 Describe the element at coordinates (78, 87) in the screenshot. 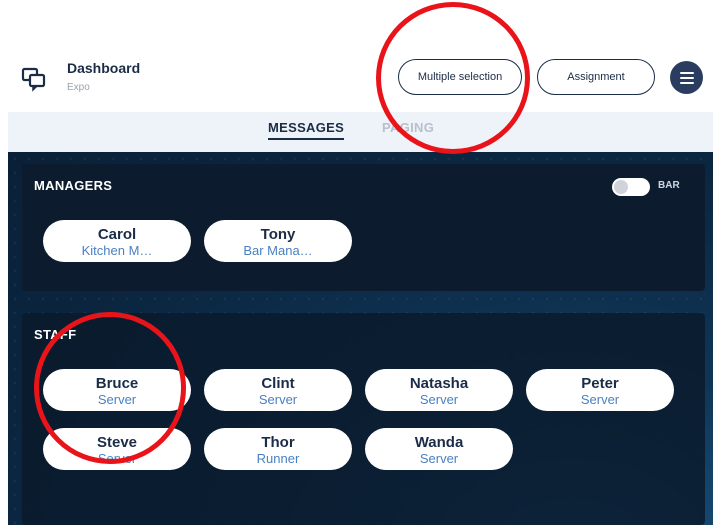

I see `page-subtitle: Expo` at that location.